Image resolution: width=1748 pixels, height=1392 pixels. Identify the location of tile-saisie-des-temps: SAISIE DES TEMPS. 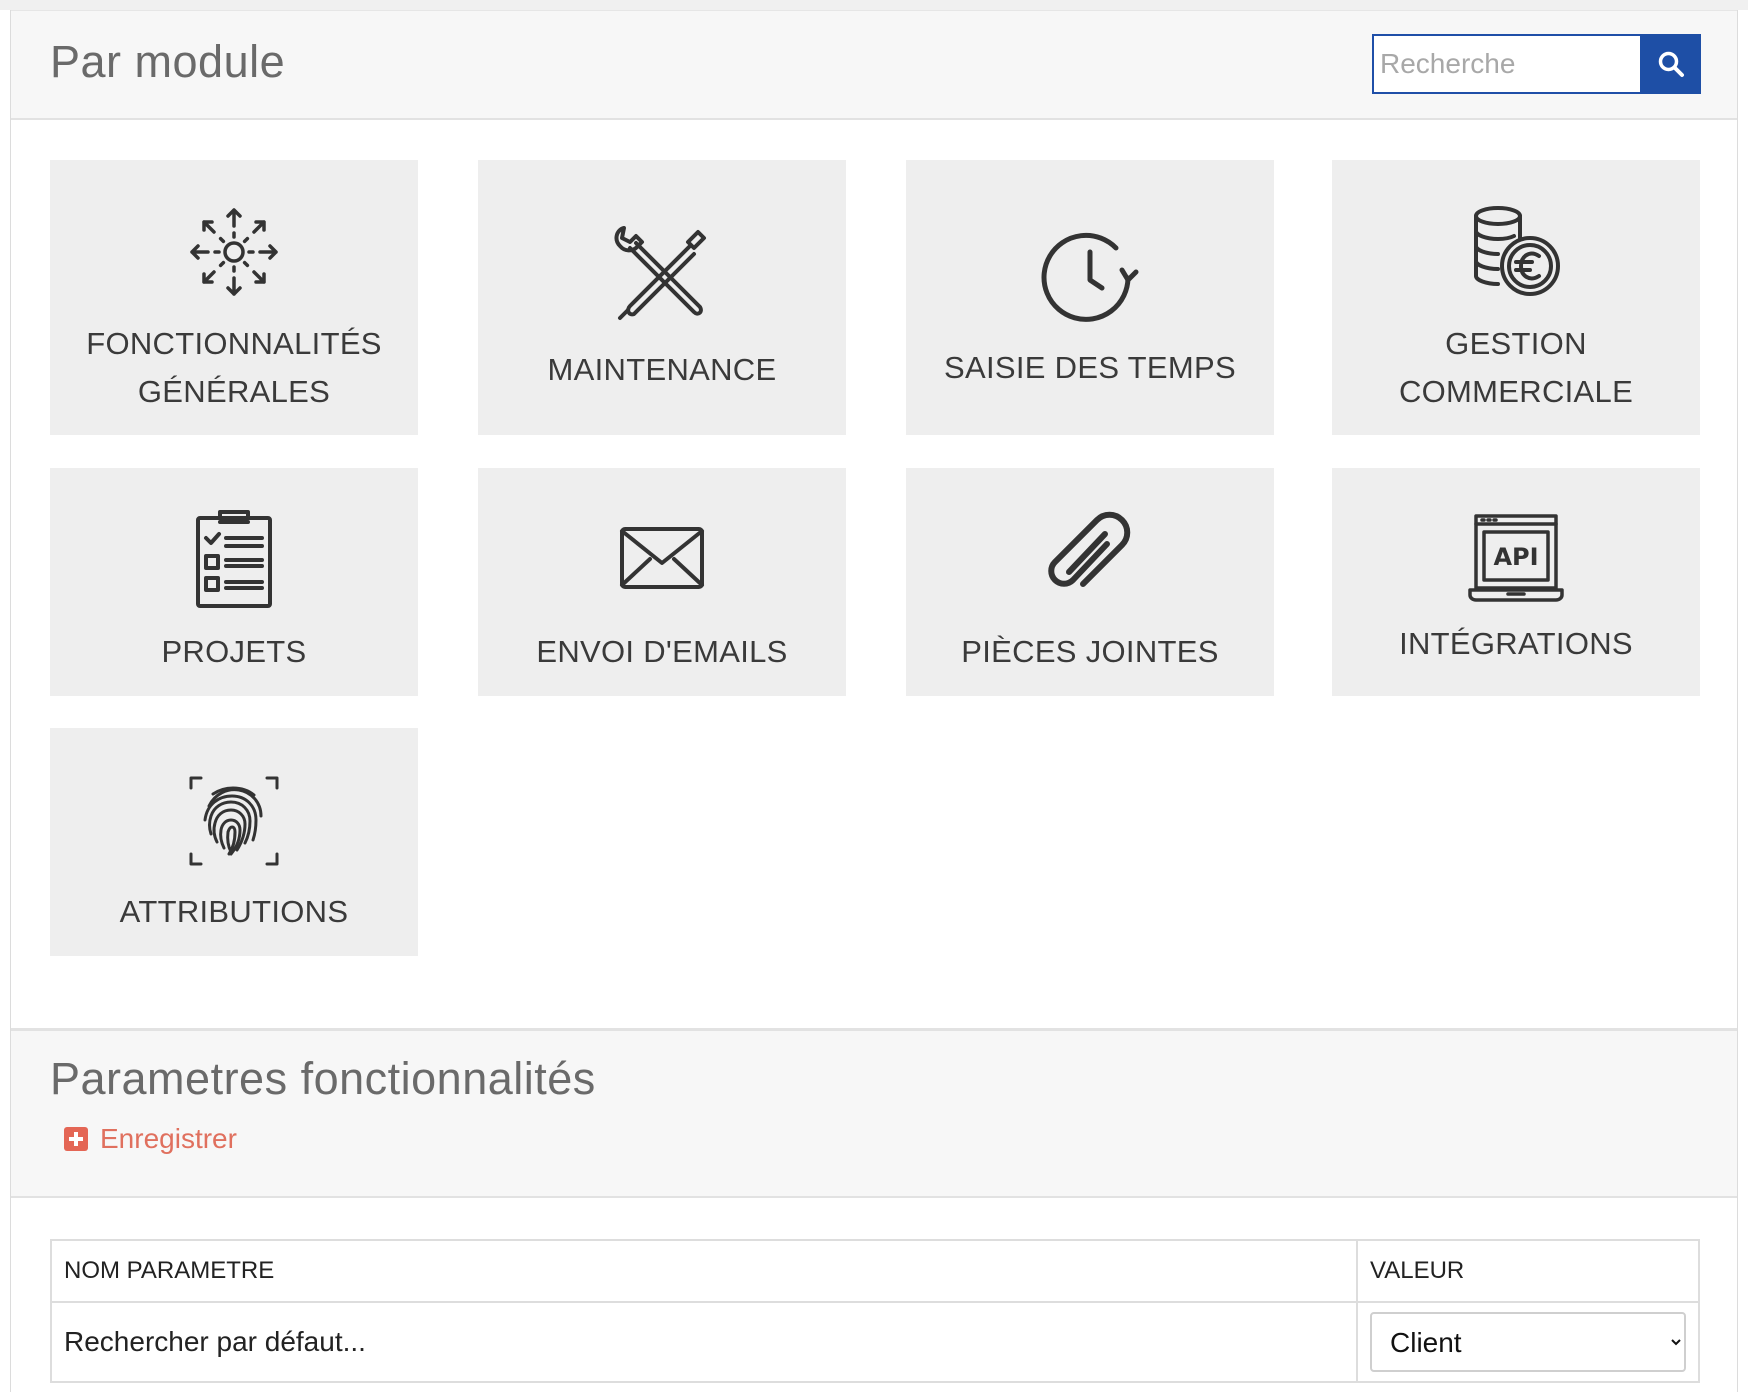
(1090, 297).